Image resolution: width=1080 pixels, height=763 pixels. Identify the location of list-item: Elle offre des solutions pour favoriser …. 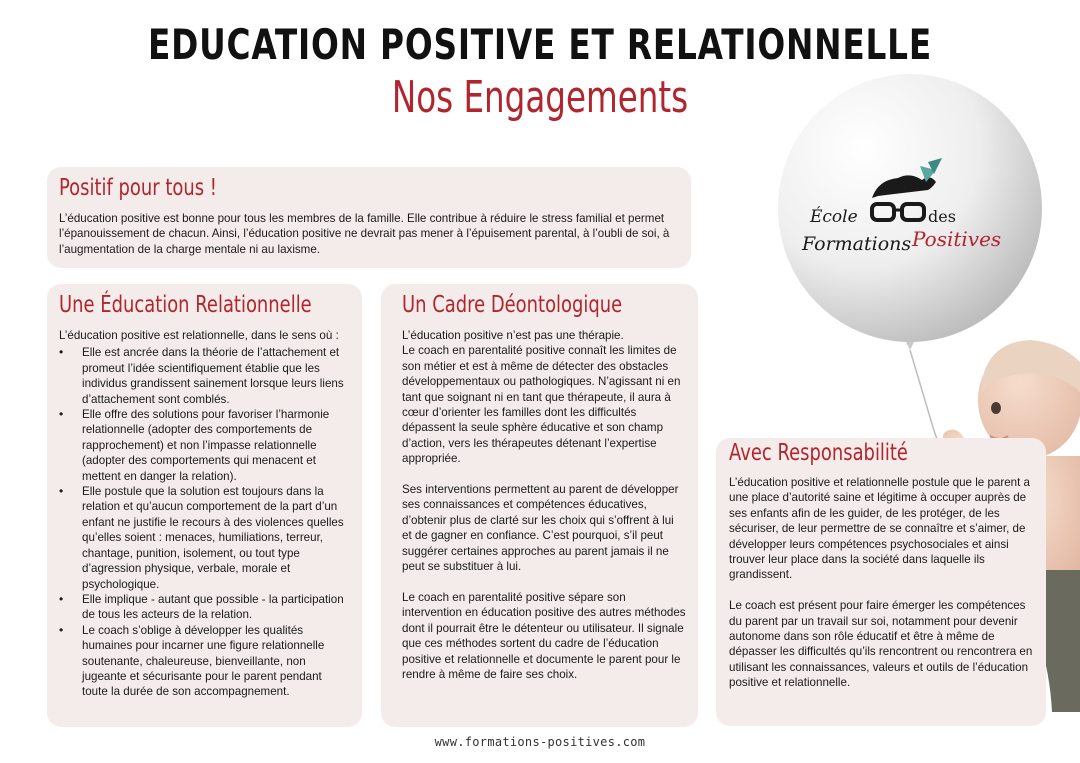
(204, 445).